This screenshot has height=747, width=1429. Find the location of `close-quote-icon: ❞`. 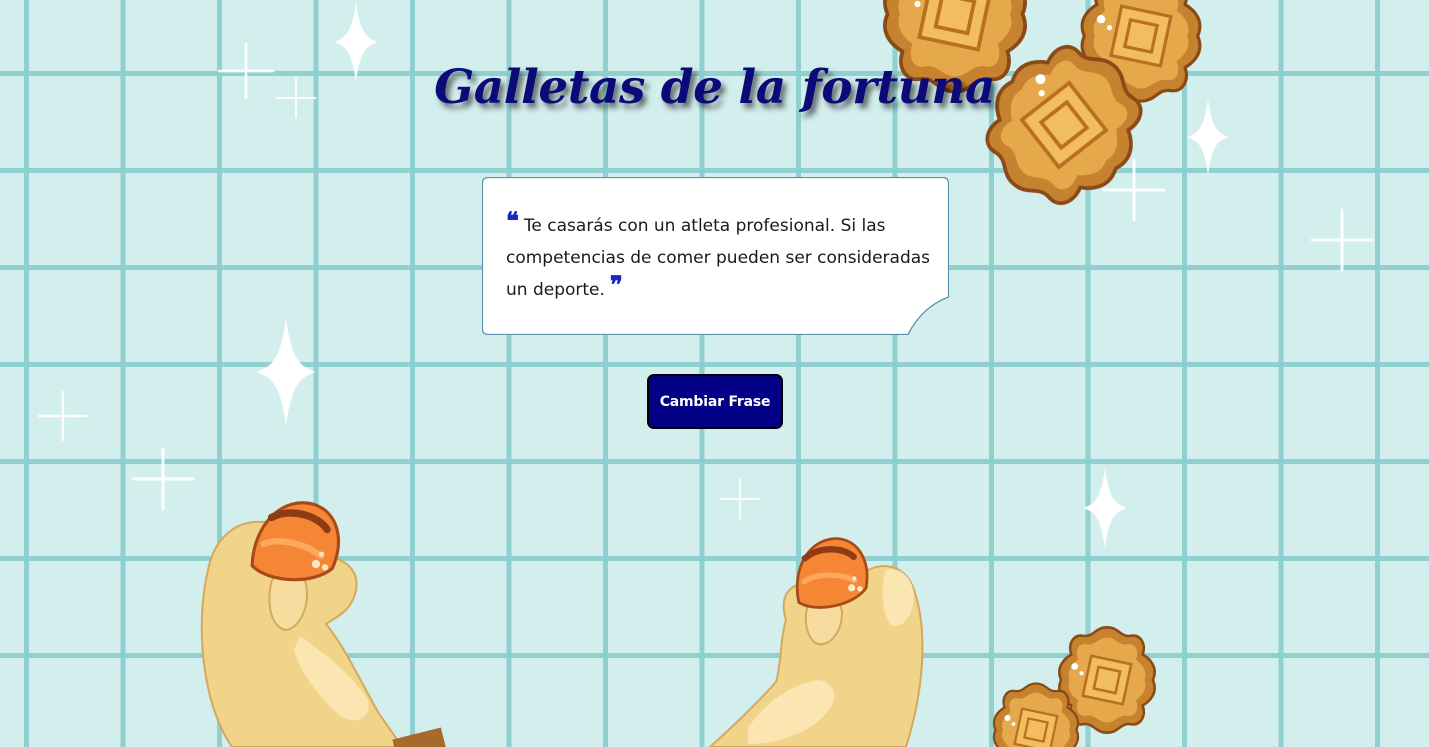

close-quote-icon: ❞ is located at coordinates (616, 284).